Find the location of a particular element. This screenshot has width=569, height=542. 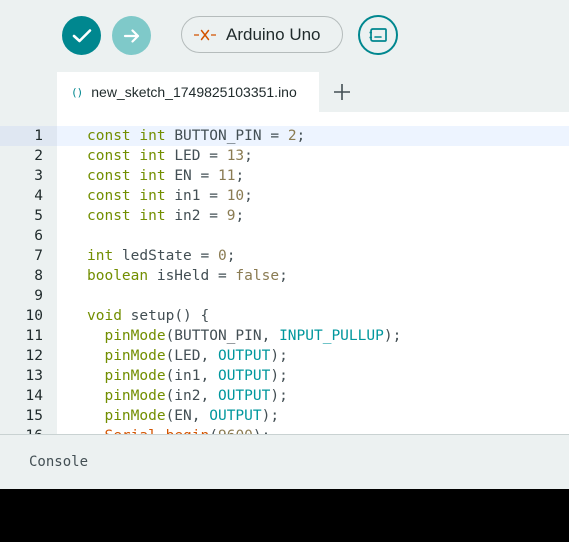

code-line: 3 const int EN = 11; is located at coordinates (284, 176).